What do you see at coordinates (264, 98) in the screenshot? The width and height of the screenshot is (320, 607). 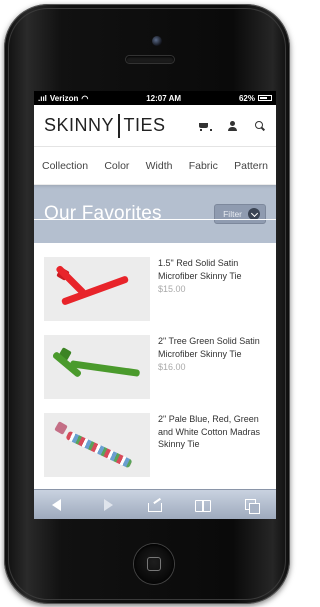 I see `battery-icon` at bounding box center [264, 98].